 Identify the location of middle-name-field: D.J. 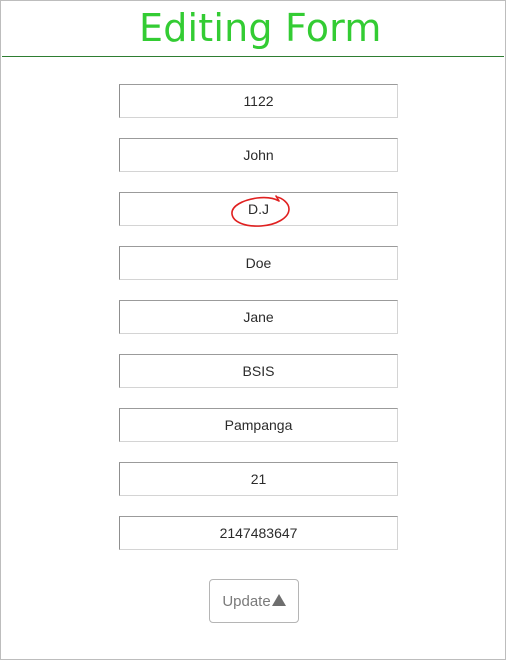
(258, 209).